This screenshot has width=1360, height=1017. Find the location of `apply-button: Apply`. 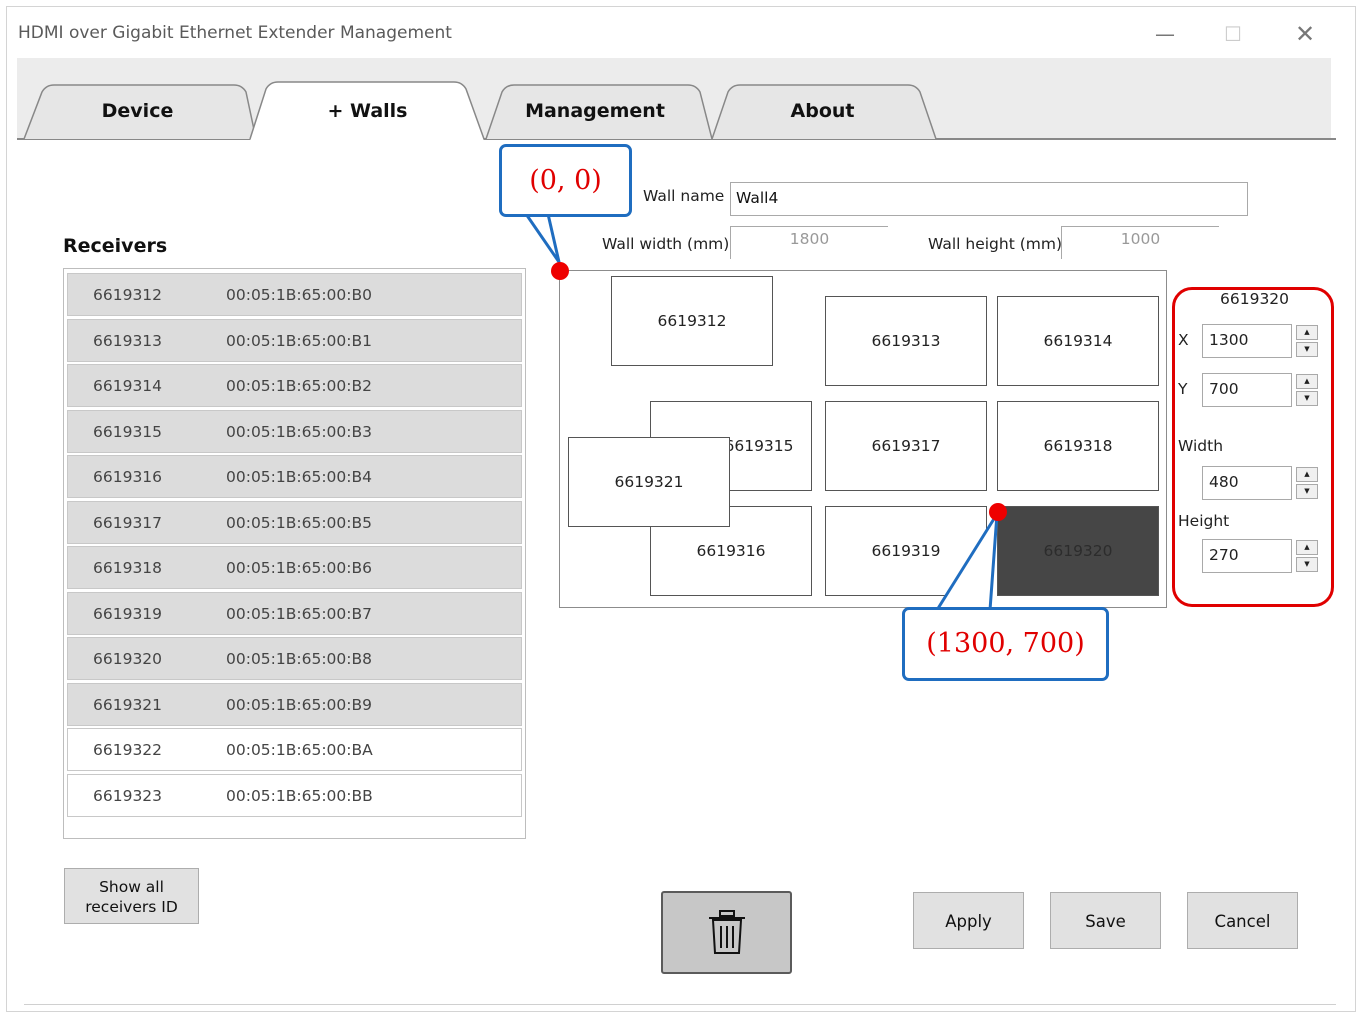

apply-button: Apply is located at coordinates (968, 920).